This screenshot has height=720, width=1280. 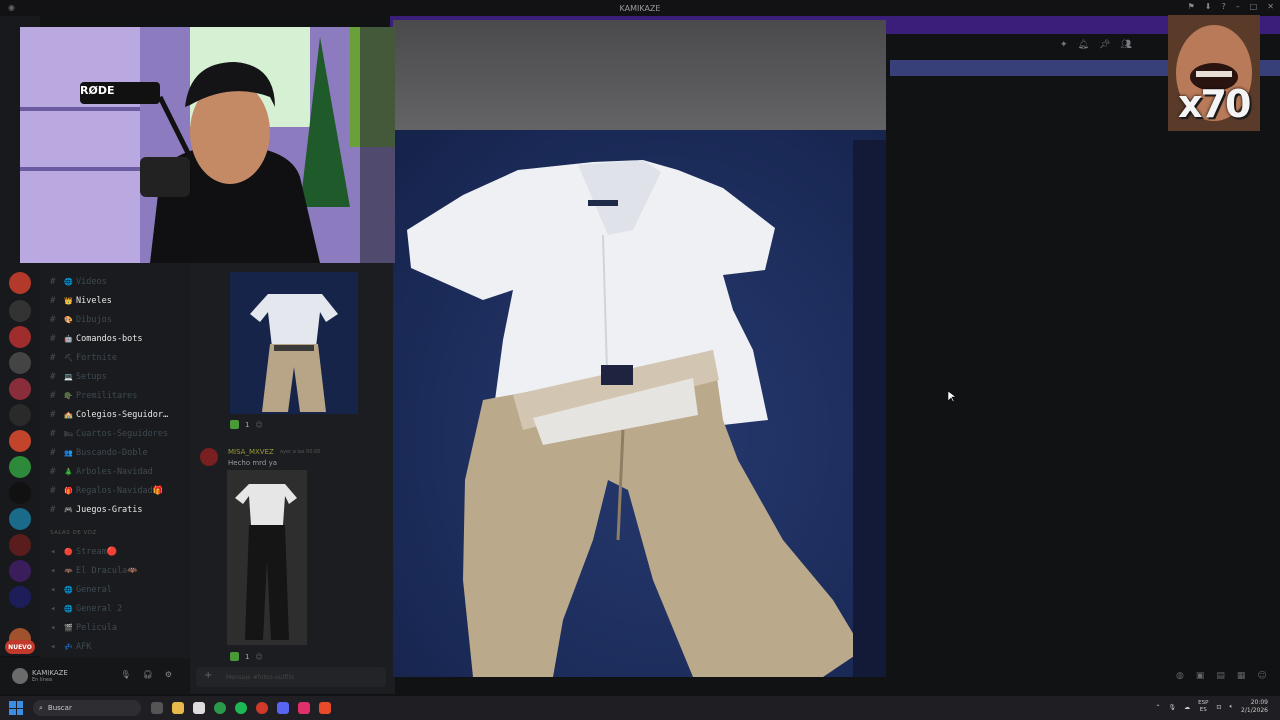 I want to click on apps-icon: ▦, so click(x=1241, y=676).